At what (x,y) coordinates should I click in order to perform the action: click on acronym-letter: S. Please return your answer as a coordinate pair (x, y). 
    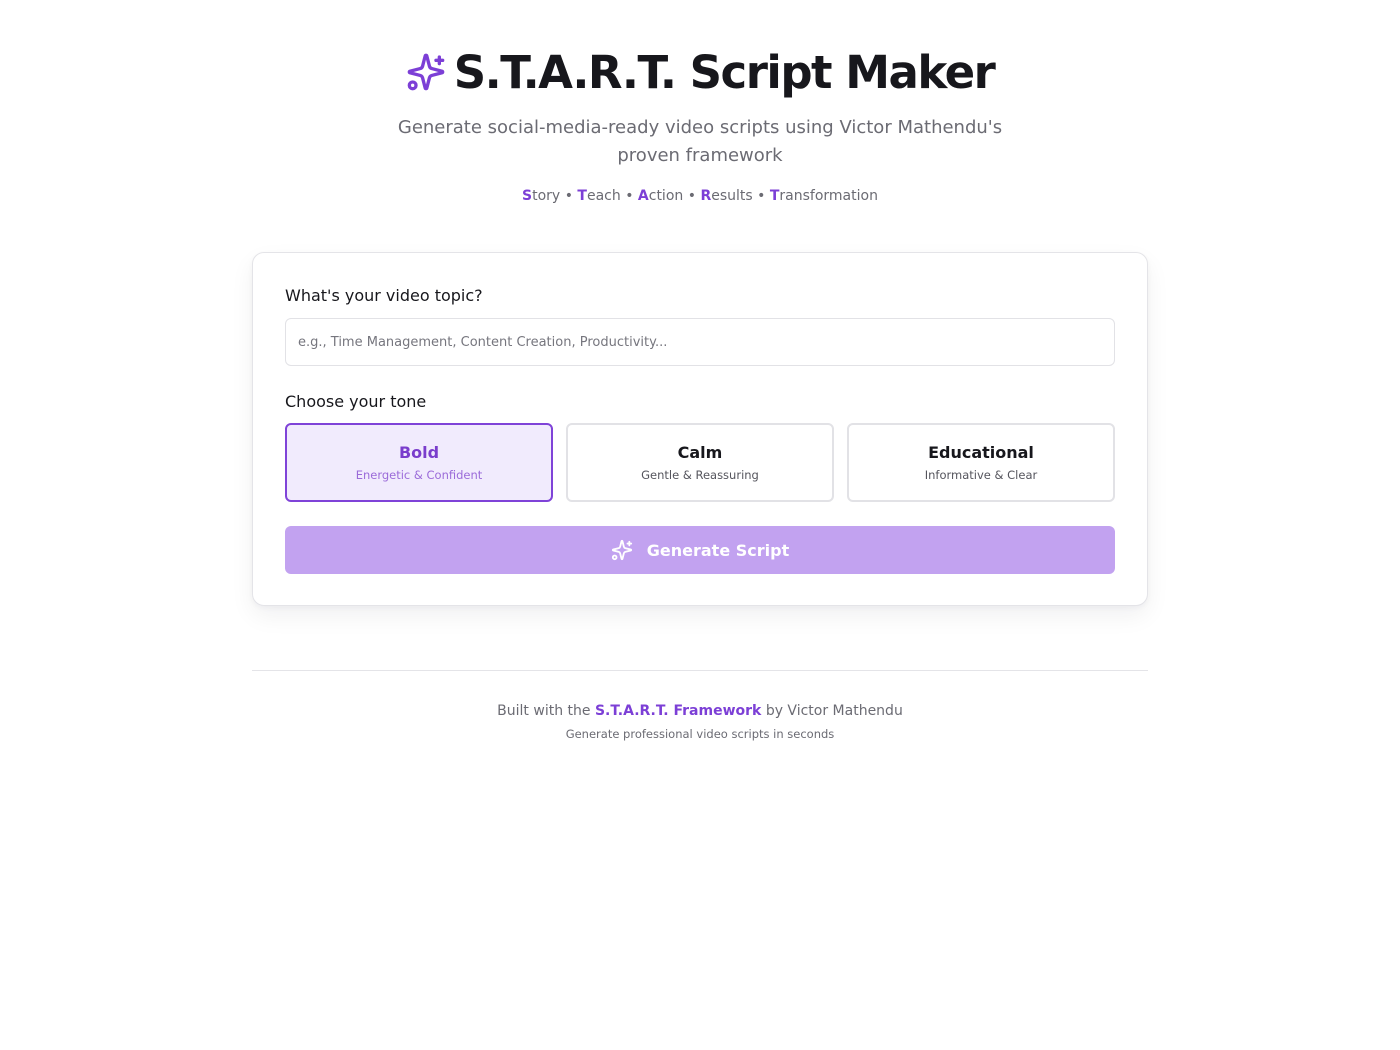
    Looking at the image, I should click on (527, 196).